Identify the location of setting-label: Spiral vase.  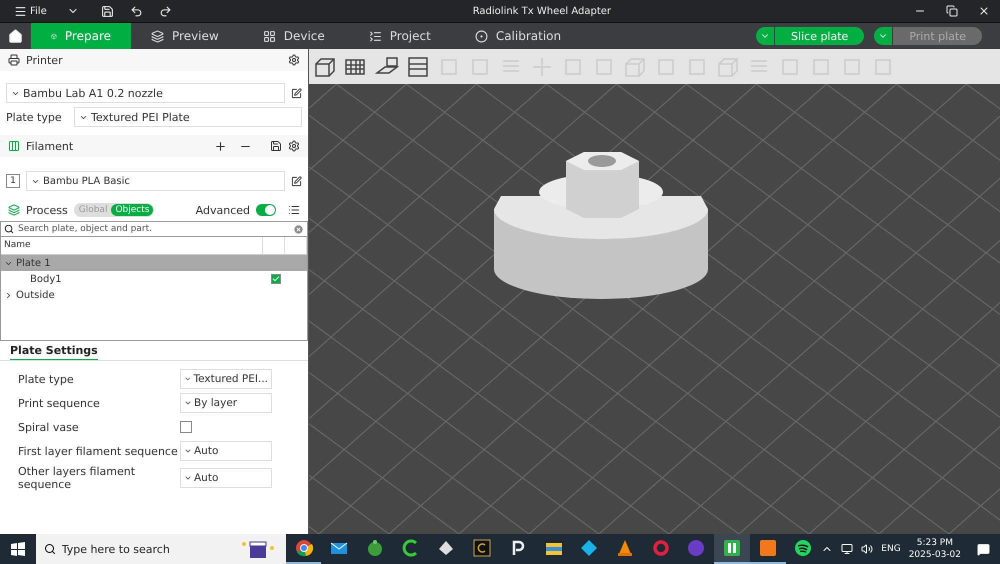
(49, 428).